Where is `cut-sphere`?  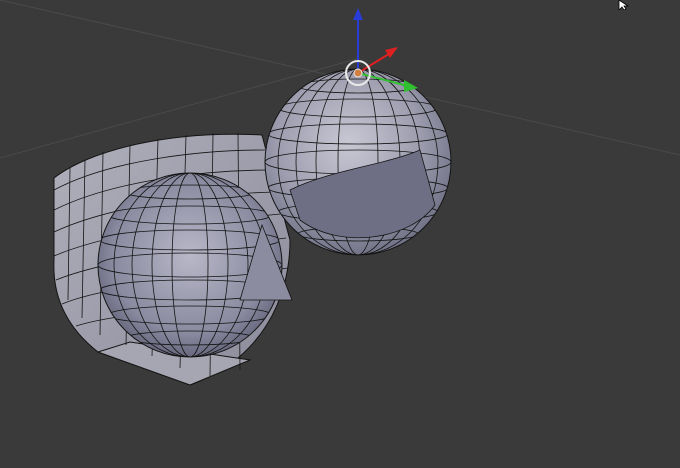
cut-sphere is located at coordinates (358, 162).